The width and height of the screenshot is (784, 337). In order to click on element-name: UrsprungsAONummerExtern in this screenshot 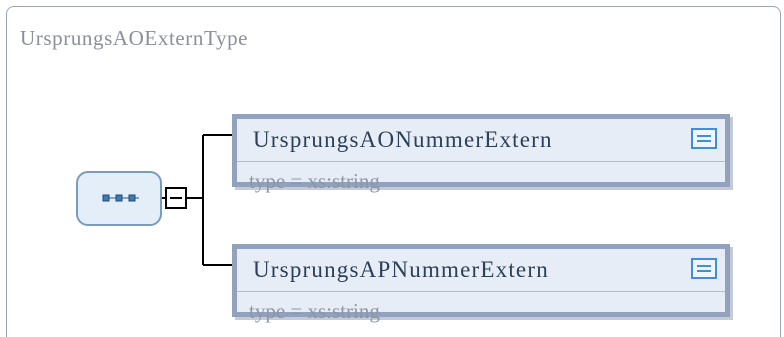, I will do `click(403, 139)`.